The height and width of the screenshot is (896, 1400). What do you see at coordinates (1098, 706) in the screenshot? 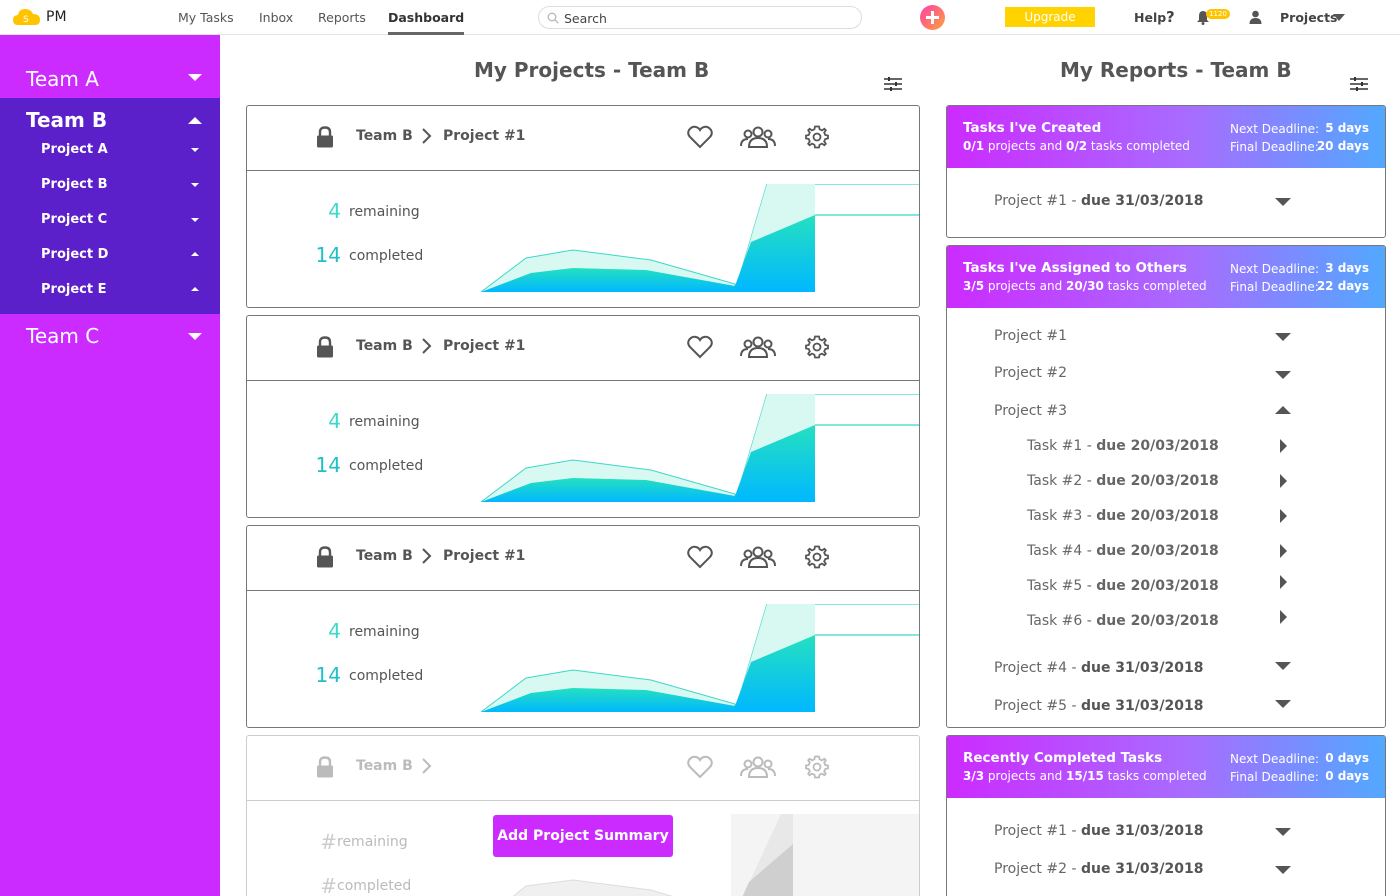
I see `report-list-item: Project #5 - due 31/03/2018` at bounding box center [1098, 706].